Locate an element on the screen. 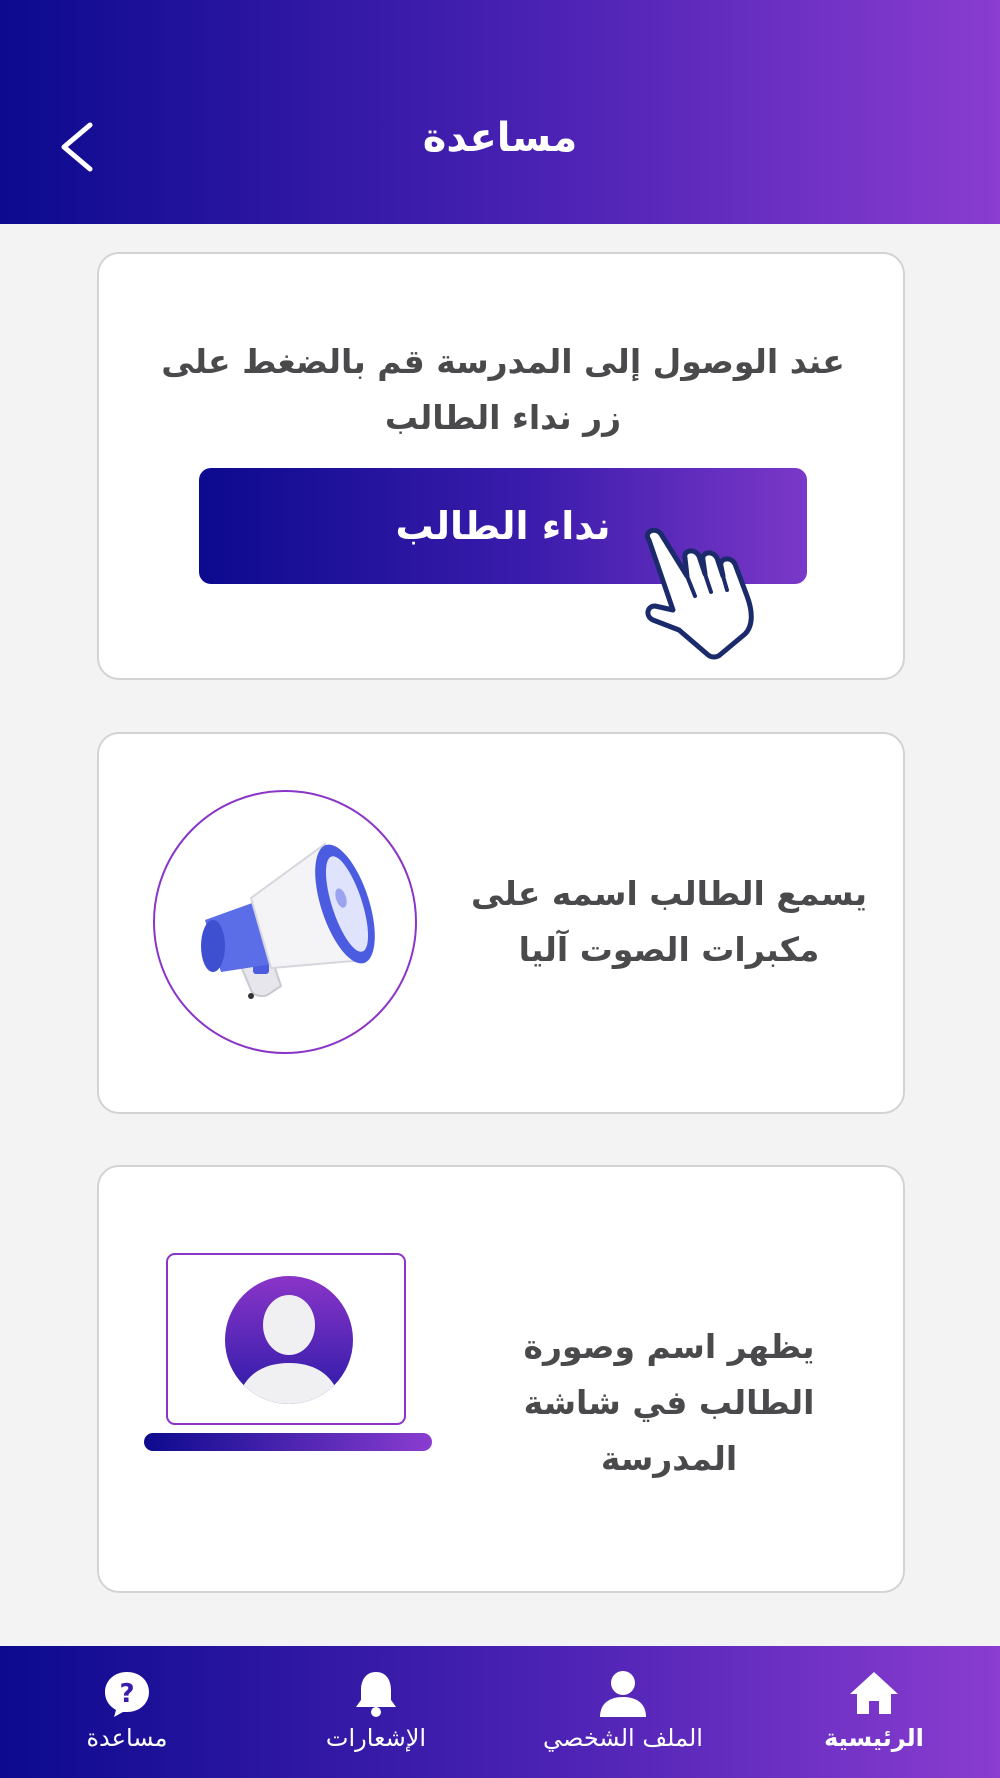  megaphone-circle is located at coordinates (285, 922).